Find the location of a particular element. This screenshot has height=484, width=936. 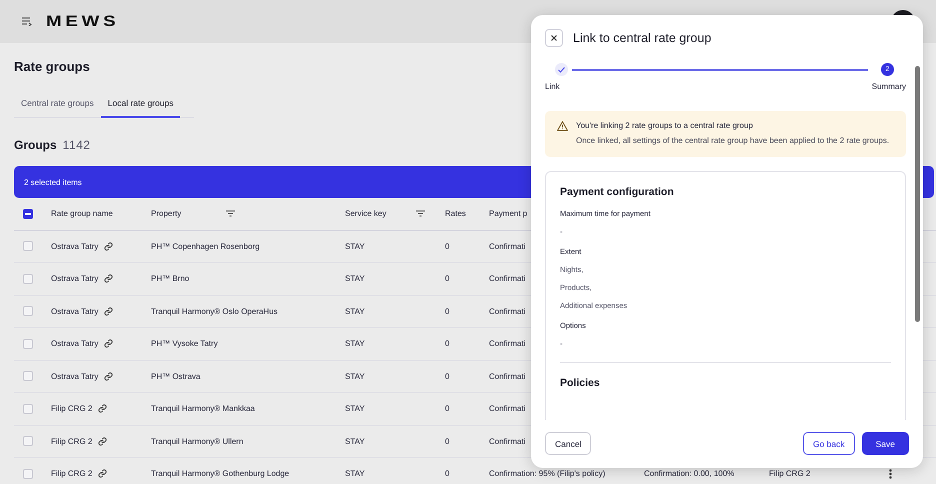

section-title: Policies is located at coordinates (580, 383).